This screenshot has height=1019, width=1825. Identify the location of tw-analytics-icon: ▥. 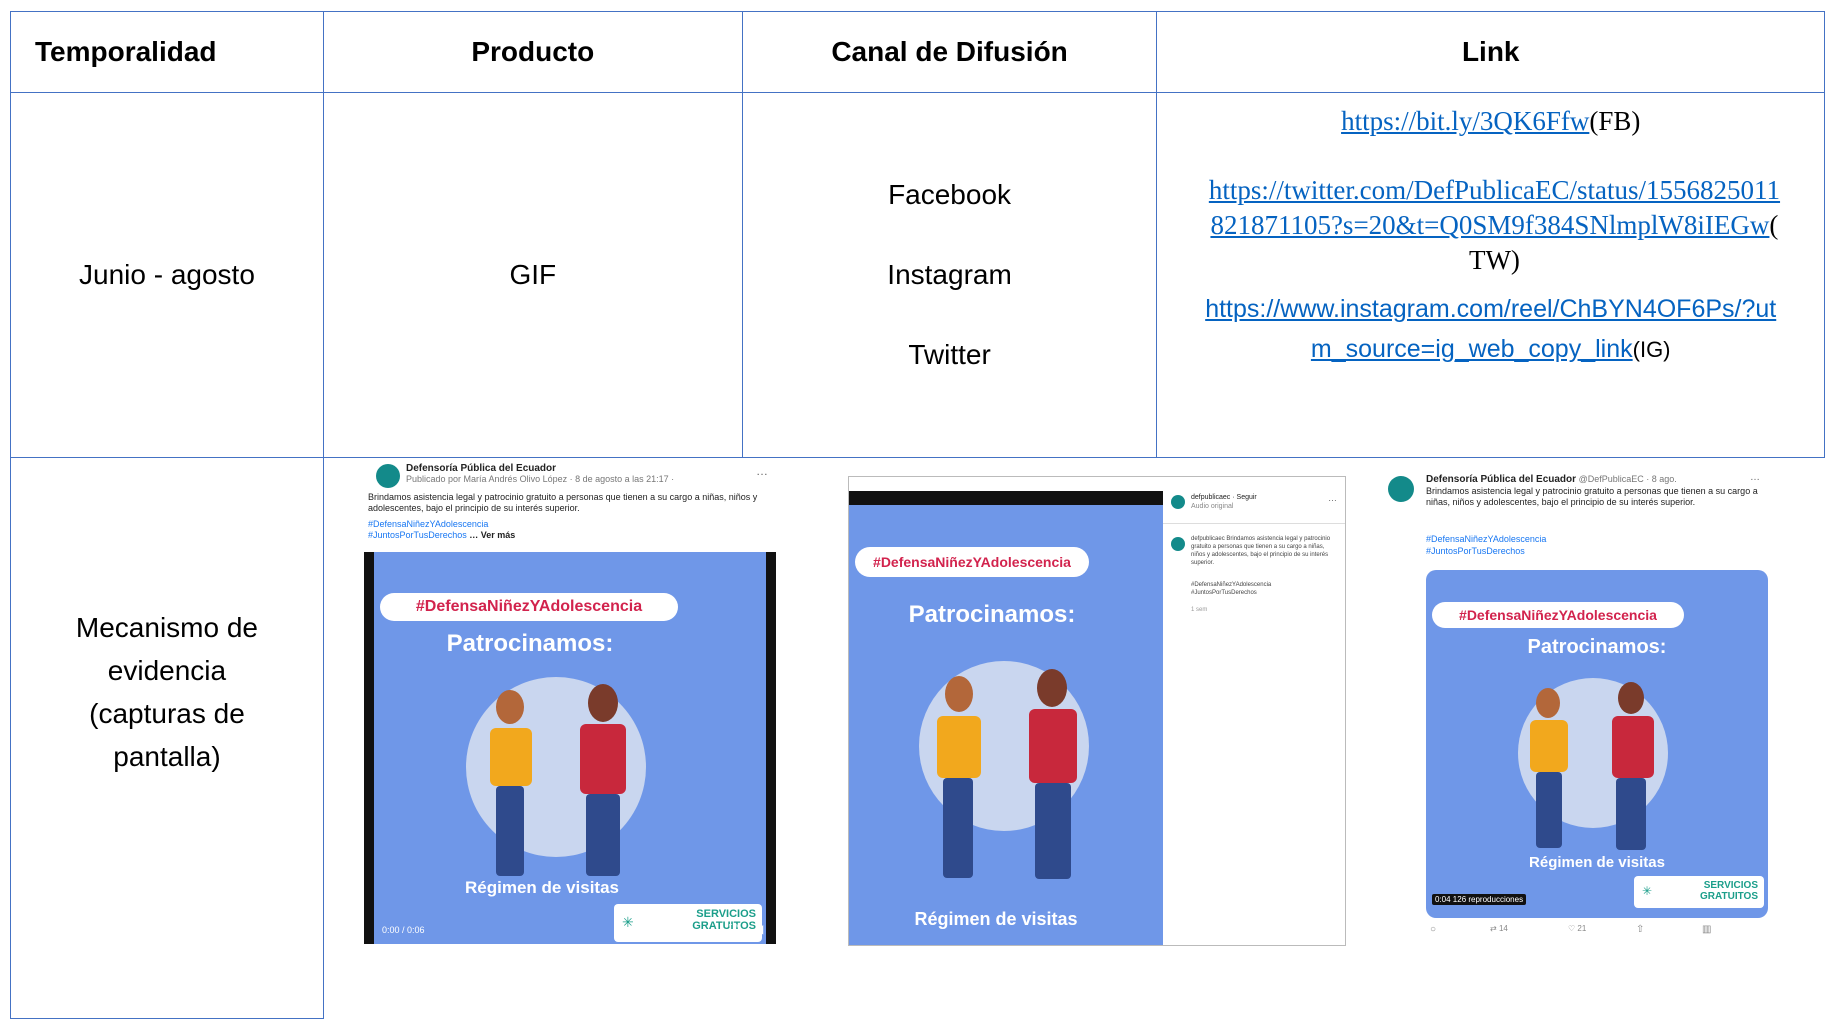
(1706, 929).